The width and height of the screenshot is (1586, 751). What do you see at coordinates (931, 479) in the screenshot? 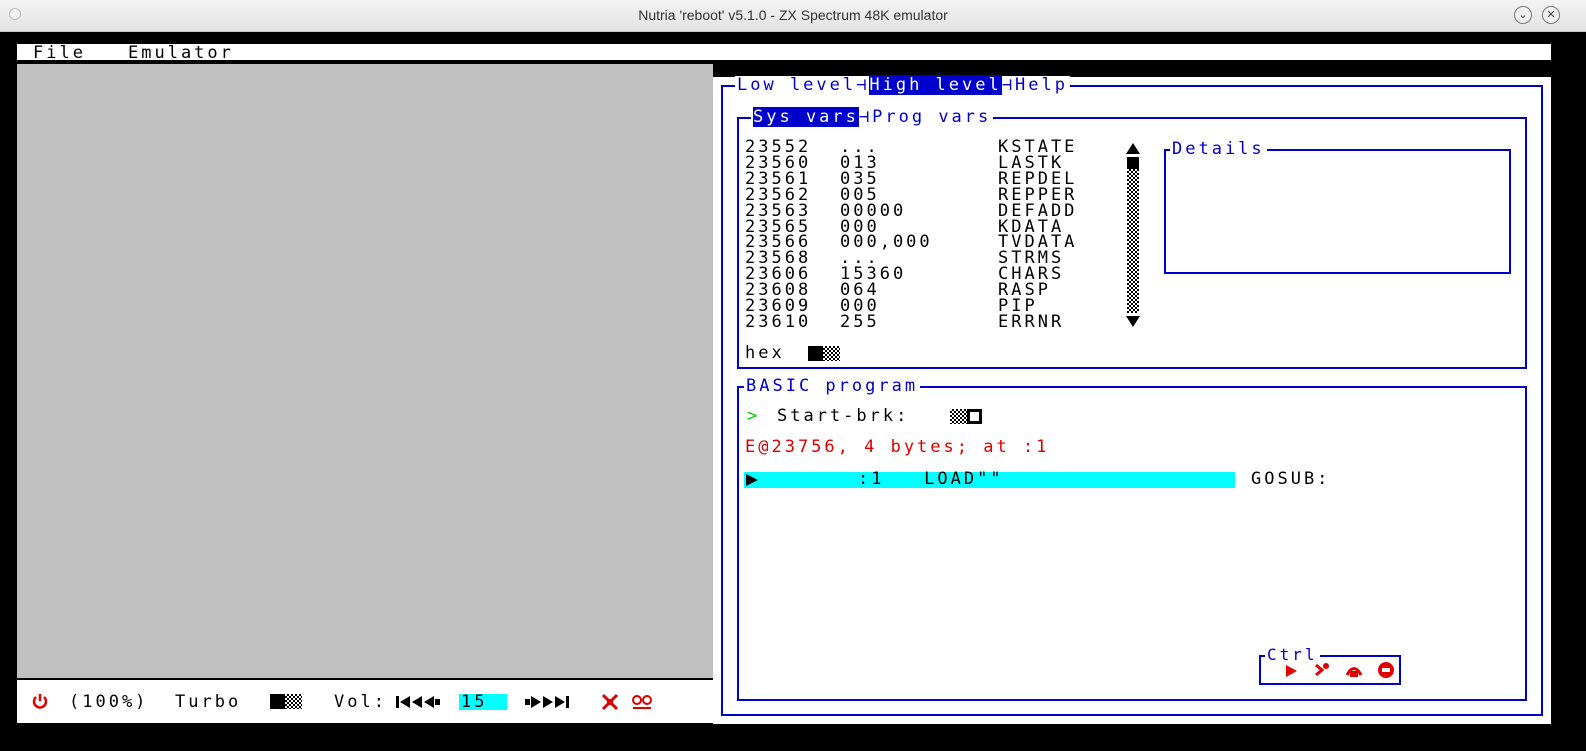
I see `program-line-text: :1 LOAD""` at bounding box center [931, 479].